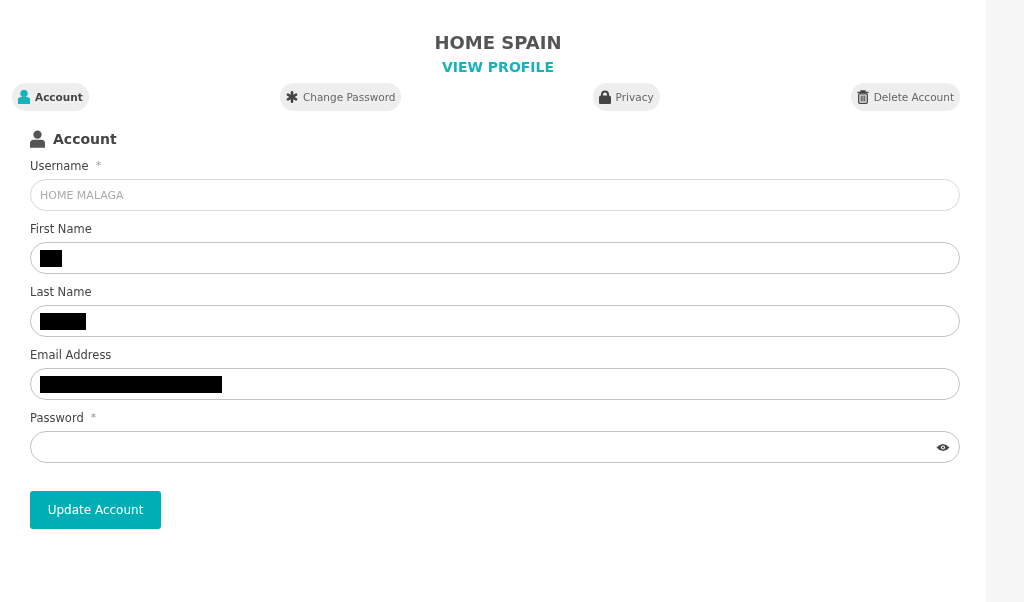 This screenshot has height=602, width=1024. Describe the element at coordinates (95, 510) in the screenshot. I see `update-account-button: Update Account` at that location.